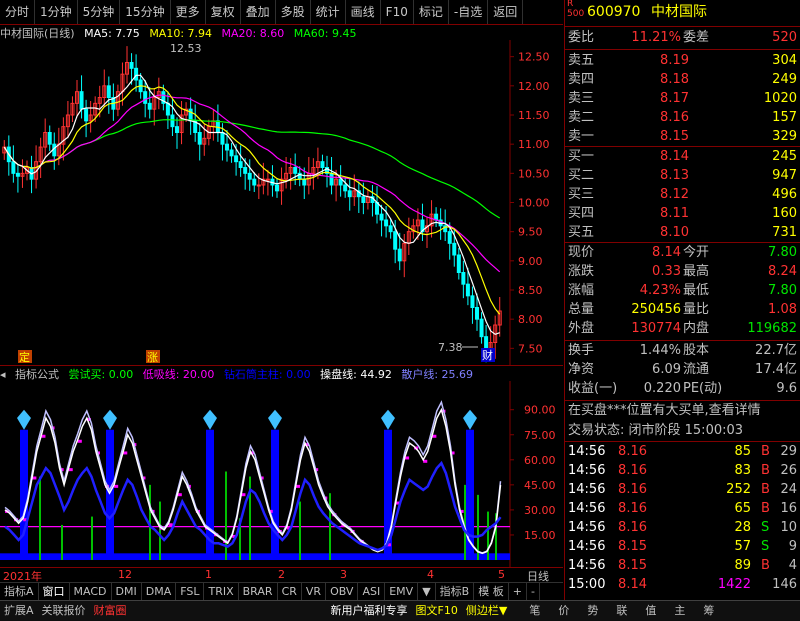 The height and width of the screenshot is (621, 800). I want to click on toolbar-item-13: 返回, so click(506, 12).